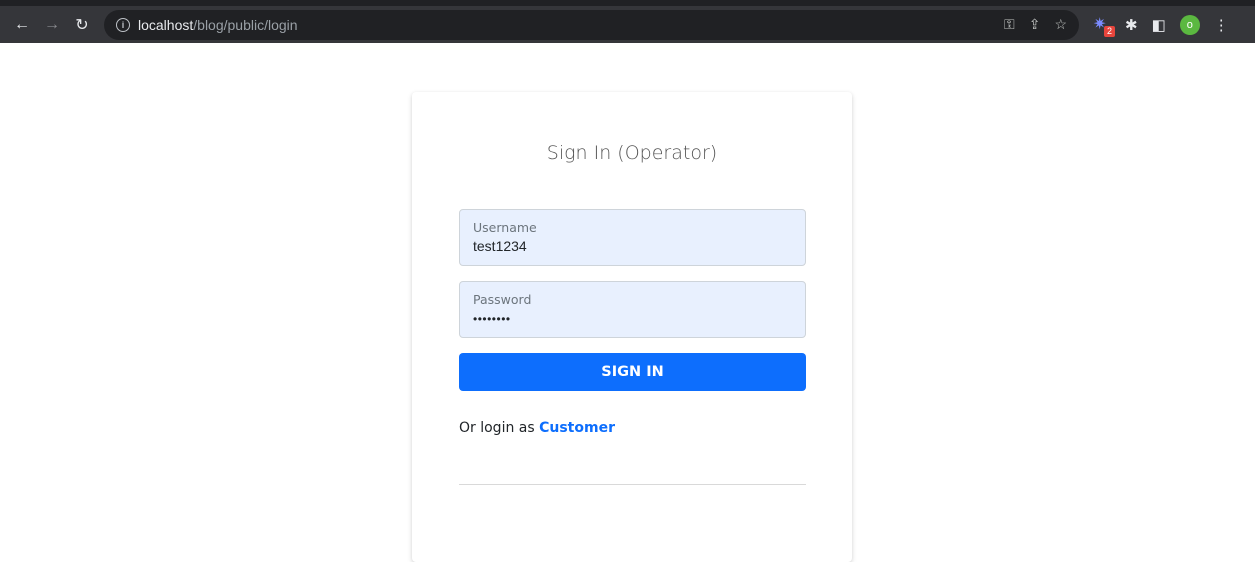  What do you see at coordinates (632, 319) in the screenshot?
I see `password-input: ••••••••` at bounding box center [632, 319].